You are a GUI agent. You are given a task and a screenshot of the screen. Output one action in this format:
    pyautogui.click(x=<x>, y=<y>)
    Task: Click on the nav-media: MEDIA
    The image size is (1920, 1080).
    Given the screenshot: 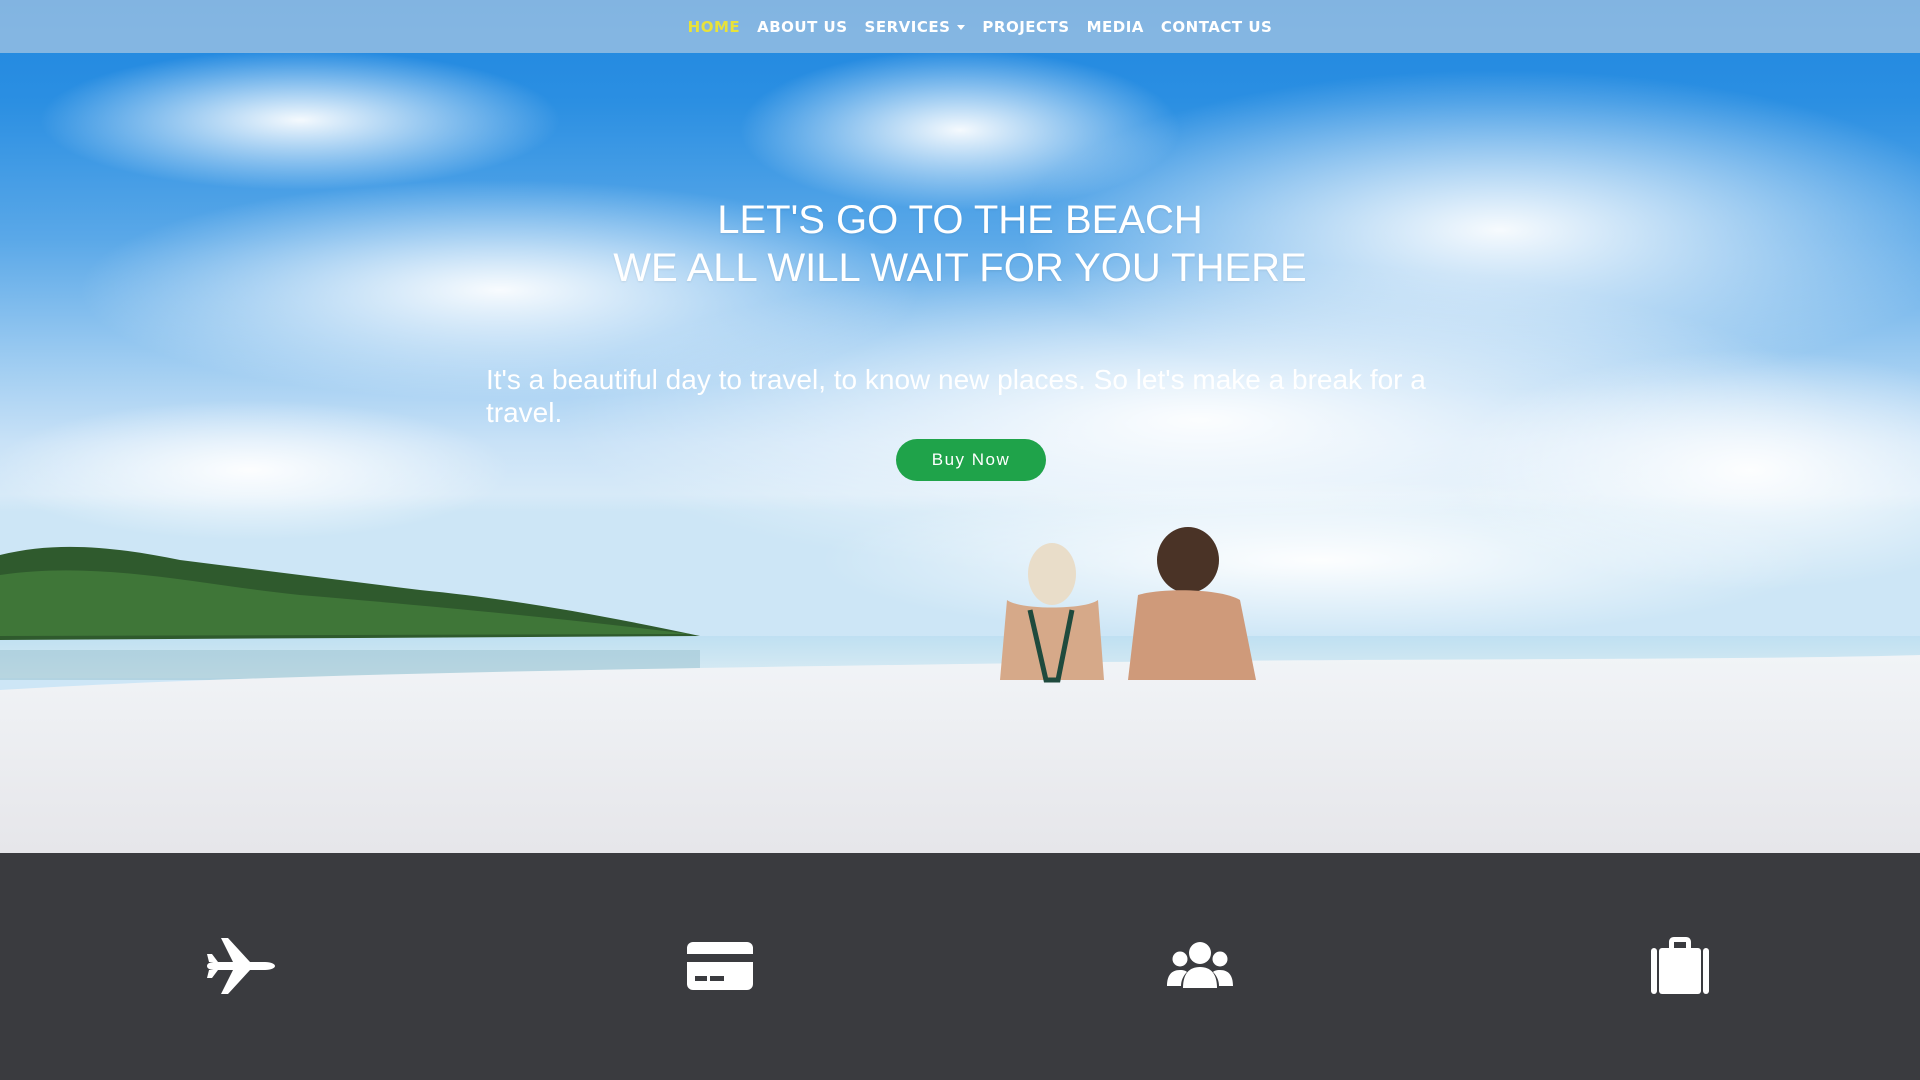 What is the action you would take?
    pyautogui.click(x=1115, y=27)
    